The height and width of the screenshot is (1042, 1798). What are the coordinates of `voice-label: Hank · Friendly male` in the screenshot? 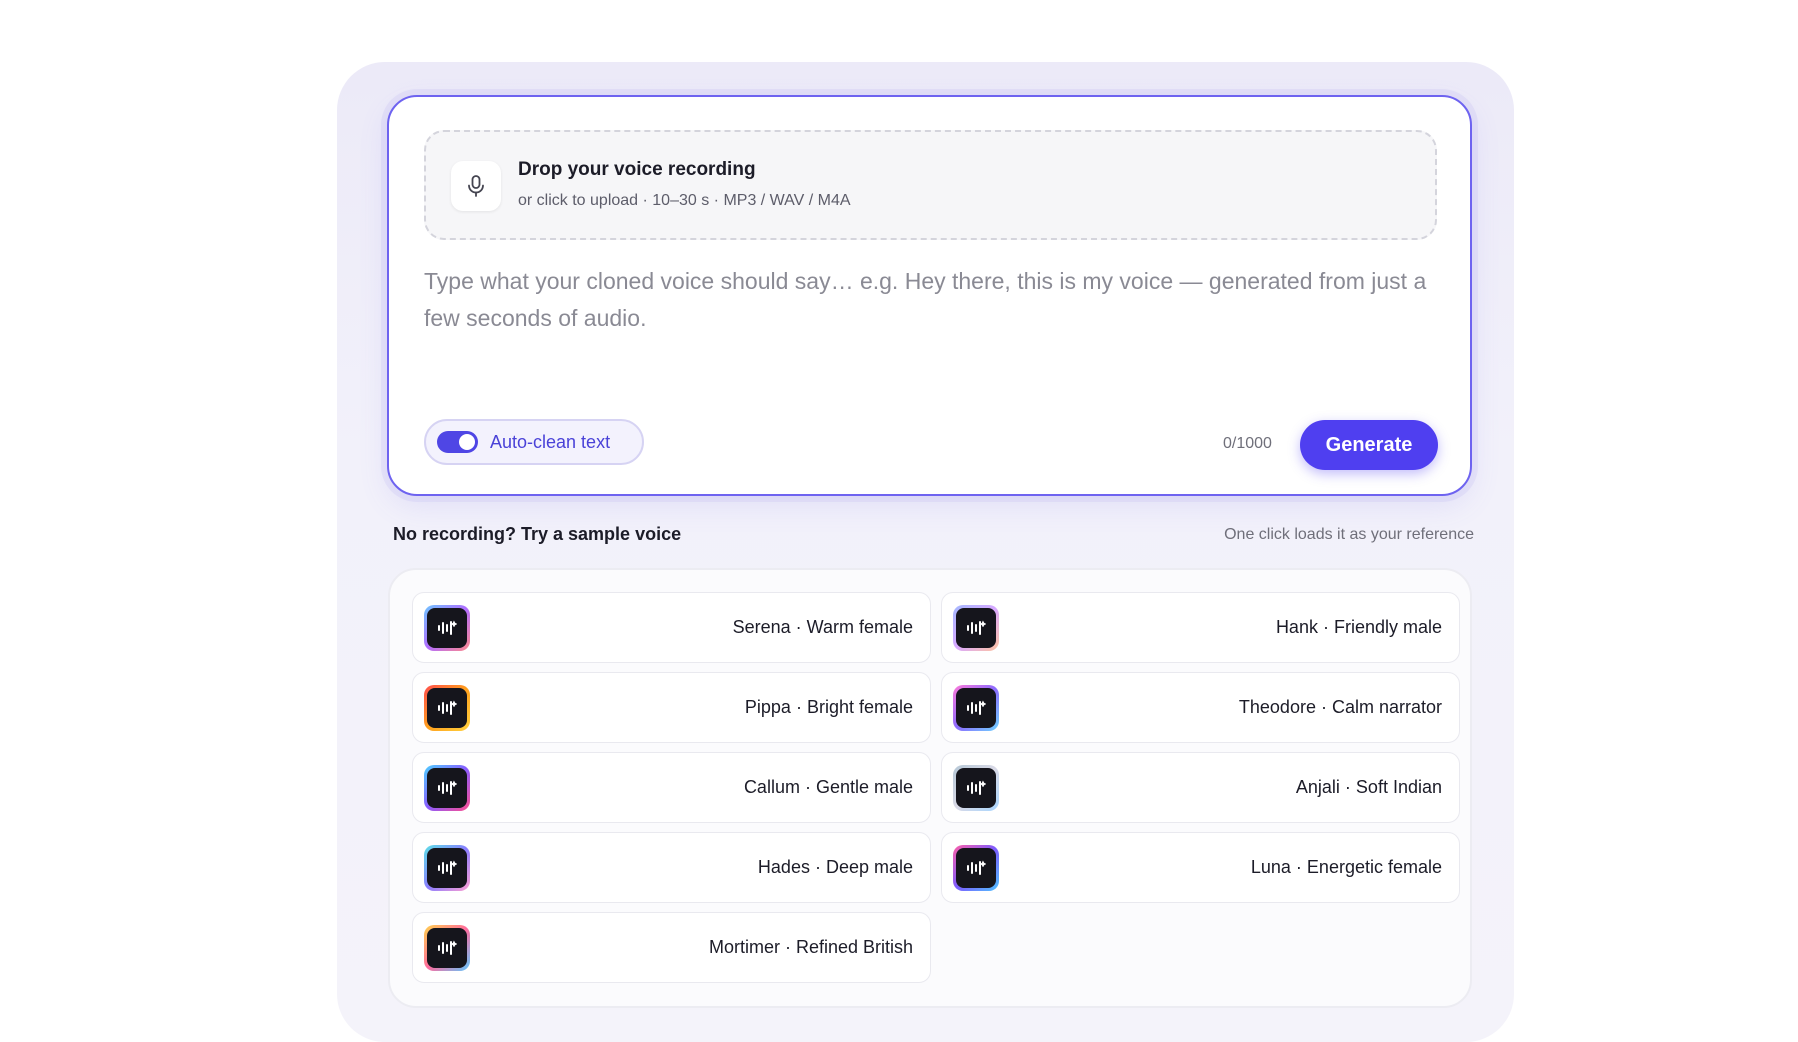 It's located at (1358, 627).